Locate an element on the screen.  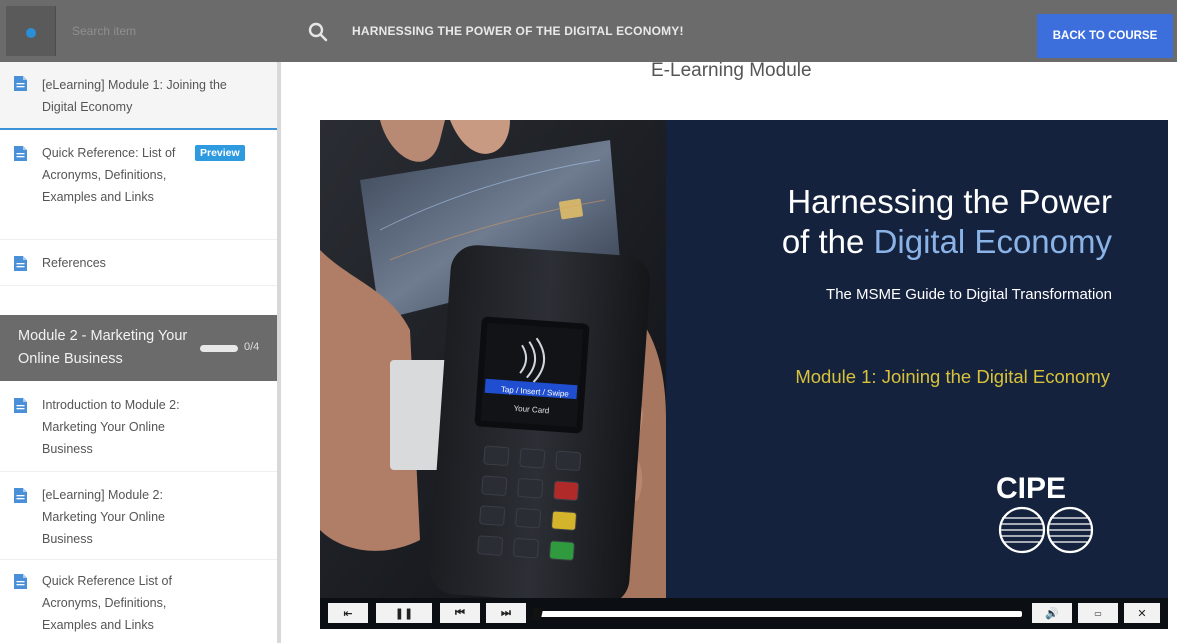
close-icon: ✕ is located at coordinates (1142, 613).